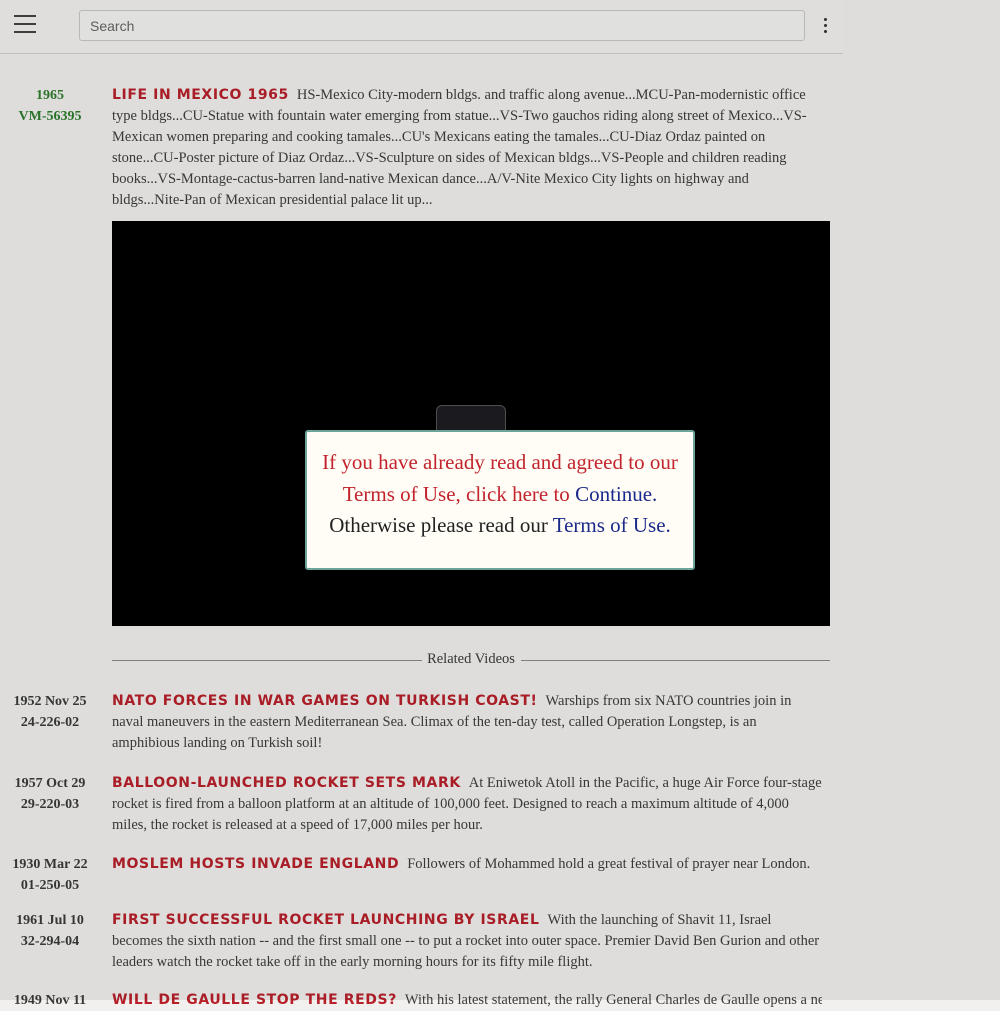  I want to click on entry-meta: 1965 VM-56395, so click(50, 106).